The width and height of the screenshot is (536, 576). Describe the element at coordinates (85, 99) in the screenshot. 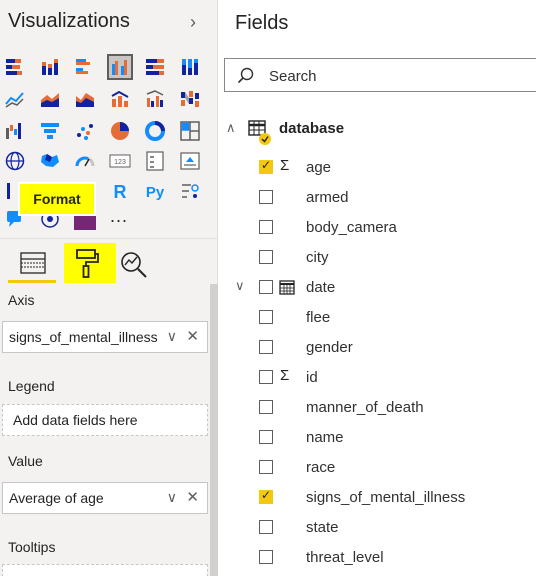

I see `stacked-area-chart-icon` at that location.